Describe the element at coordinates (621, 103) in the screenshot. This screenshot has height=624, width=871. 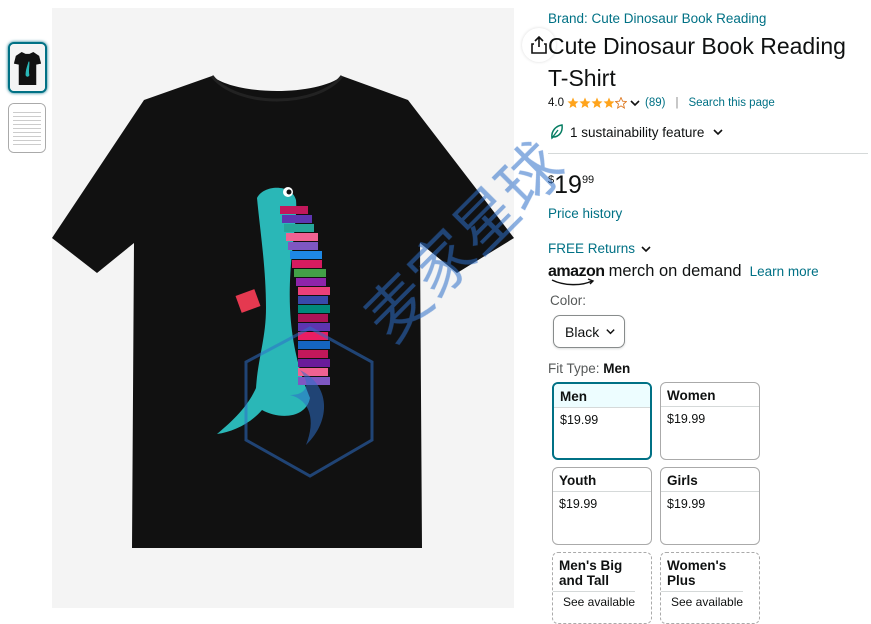
I see `star-outline-icon` at that location.